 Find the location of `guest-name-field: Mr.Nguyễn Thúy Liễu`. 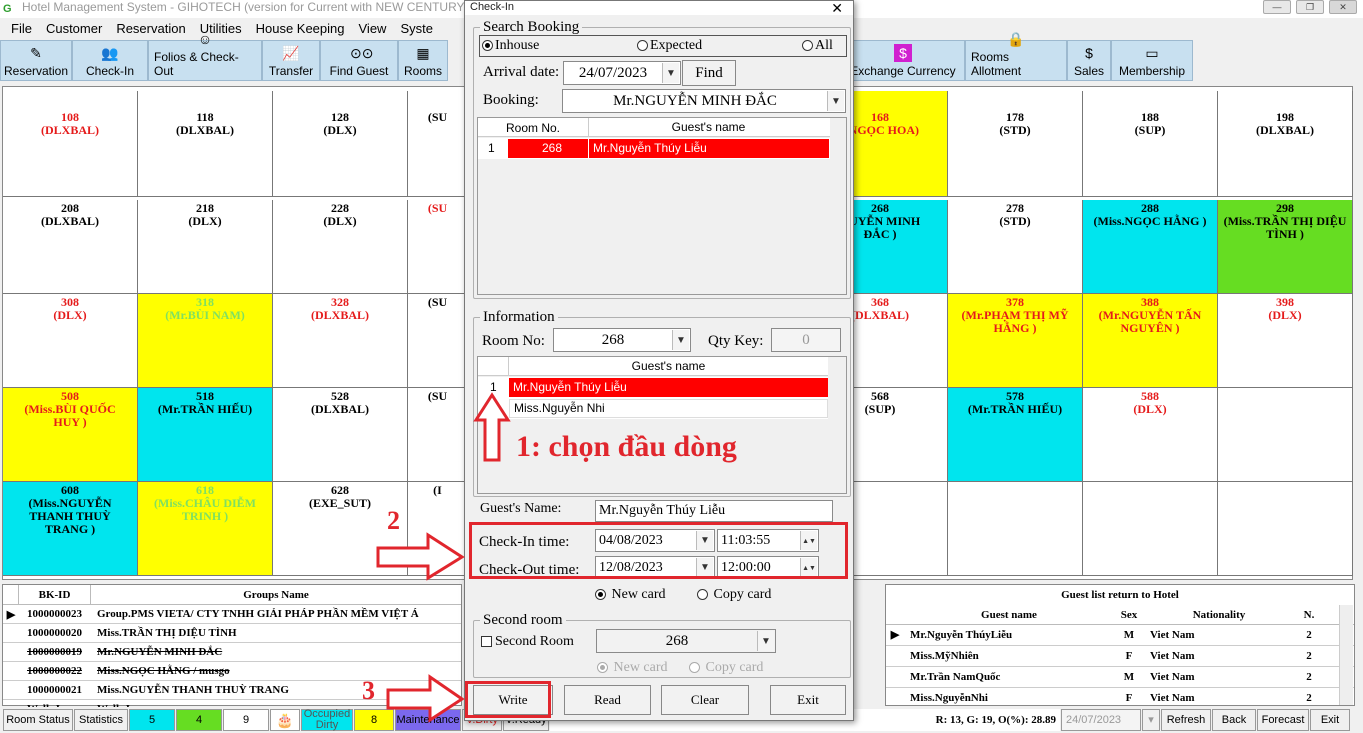

guest-name-field: Mr.Nguyễn Thúy Liễu is located at coordinates (714, 511).